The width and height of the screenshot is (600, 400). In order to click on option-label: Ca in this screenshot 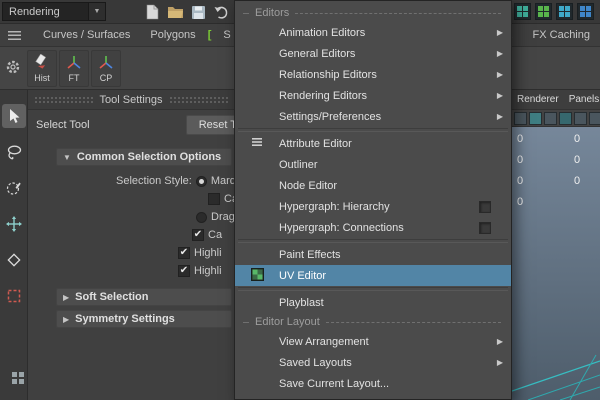, I will do `click(215, 235)`.